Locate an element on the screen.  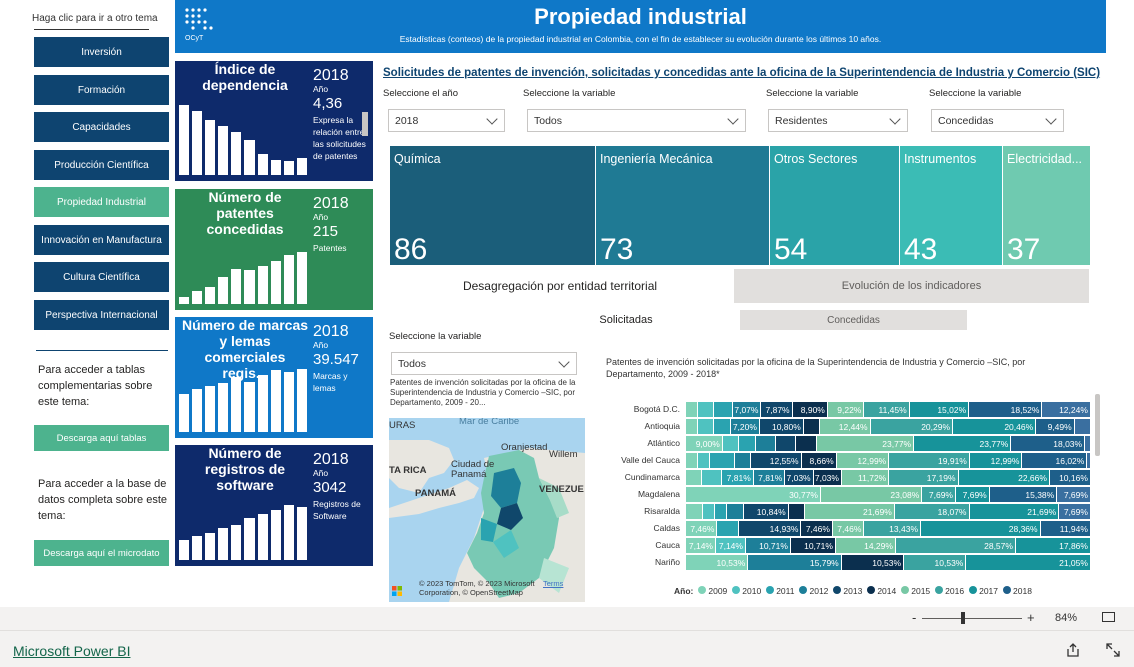
bar-segment: 7,87% is located at coordinates (777, 409).